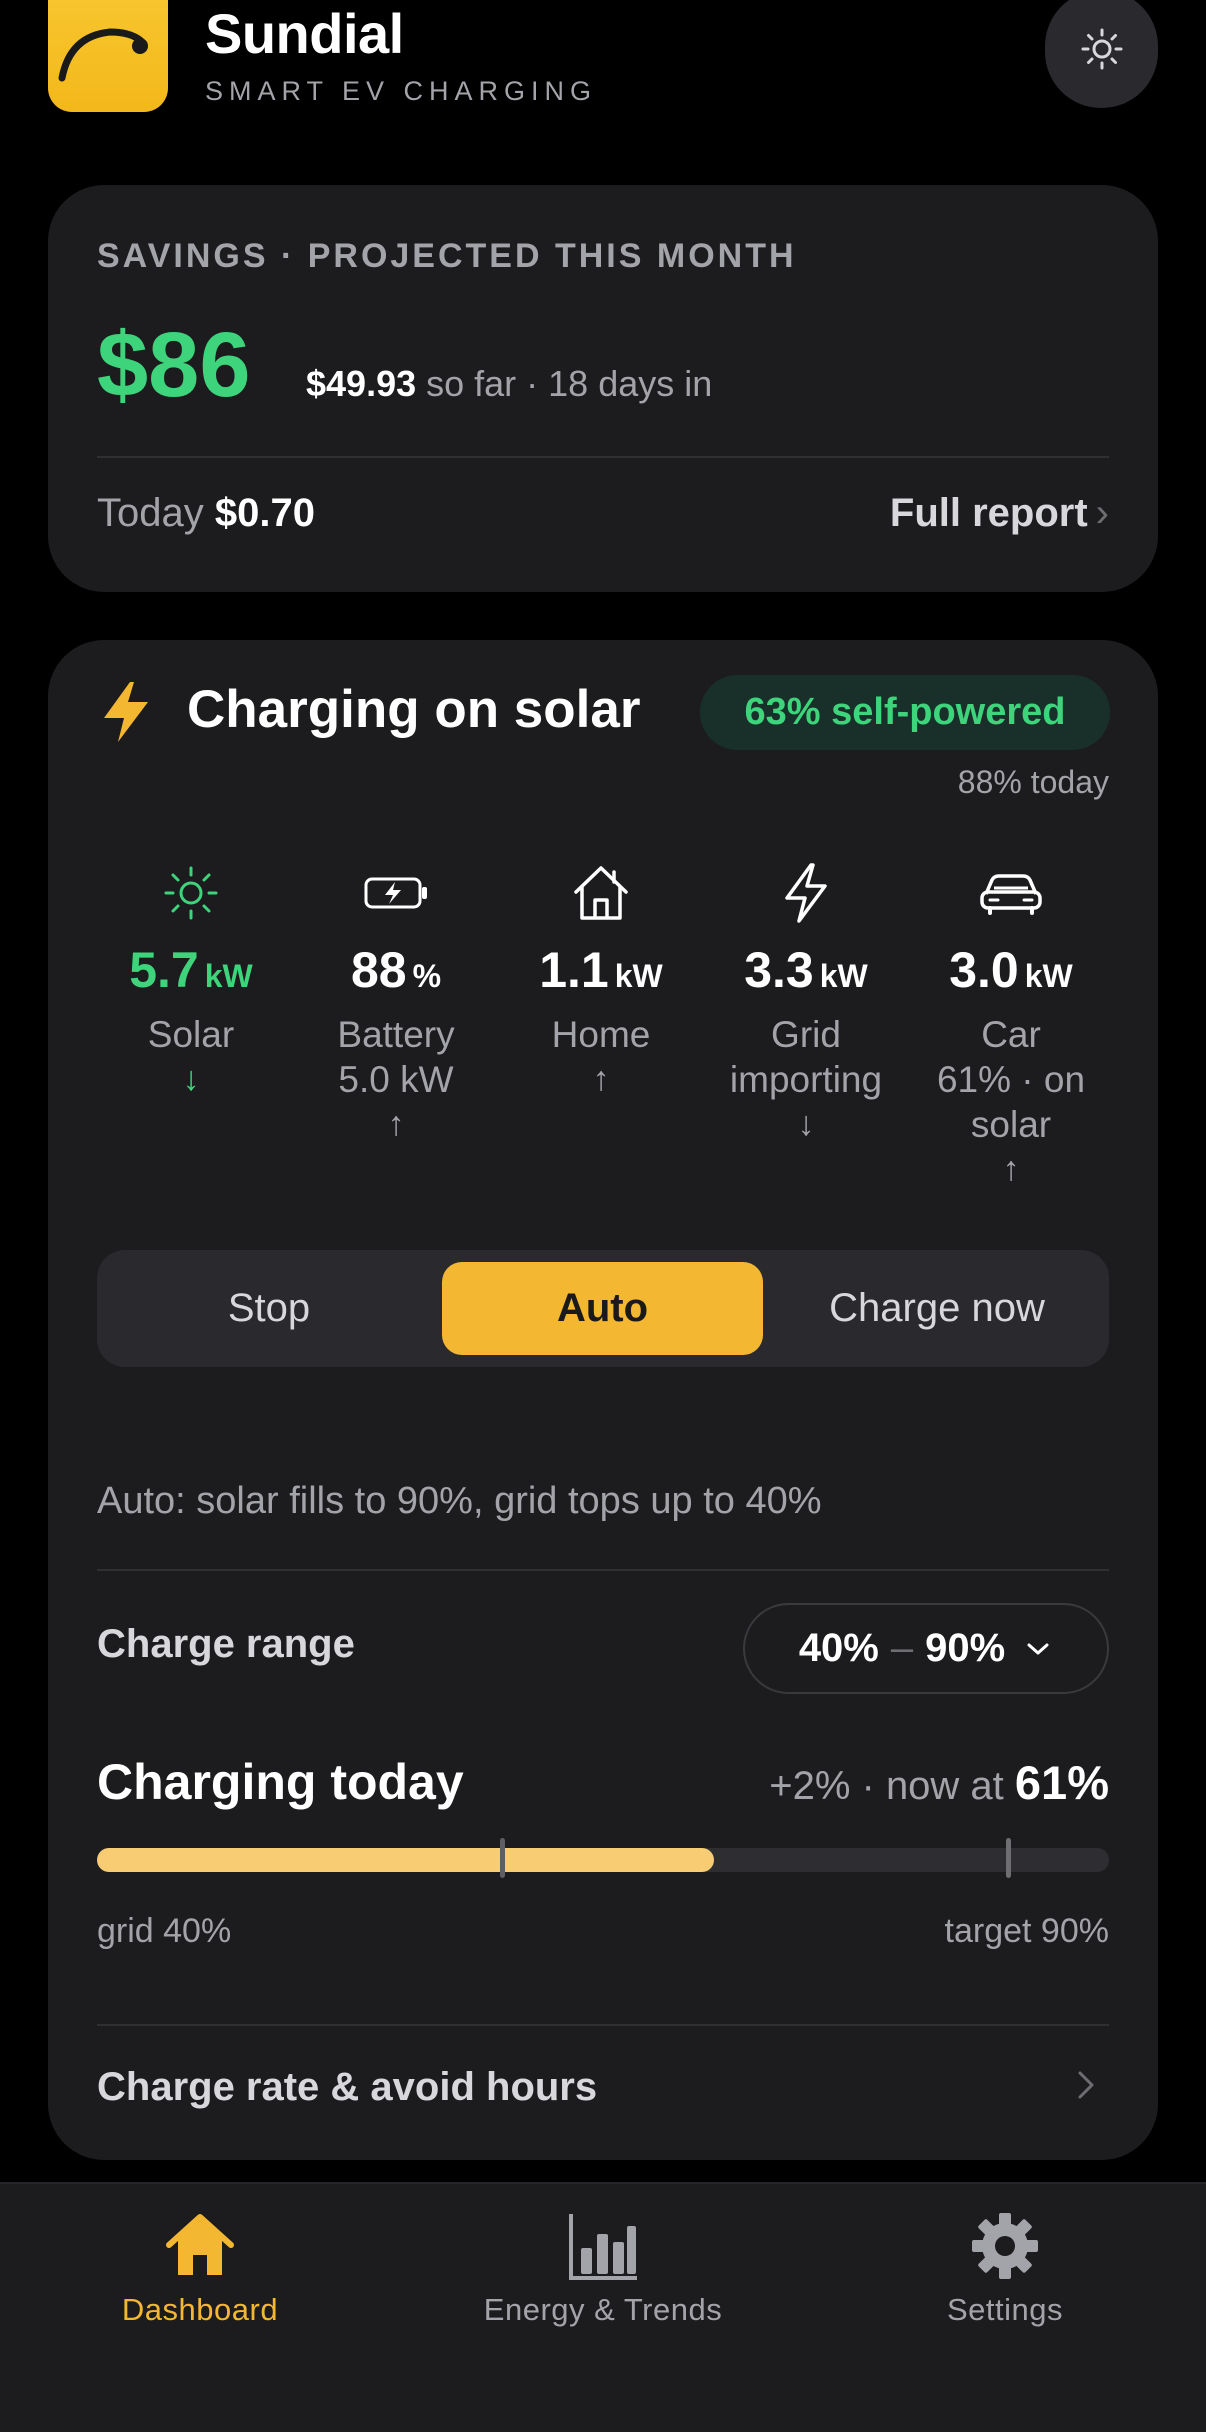 The width and height of the screenshot is (1206, 2432). I want to click on grid-label: Grid, so click(806, 1034).